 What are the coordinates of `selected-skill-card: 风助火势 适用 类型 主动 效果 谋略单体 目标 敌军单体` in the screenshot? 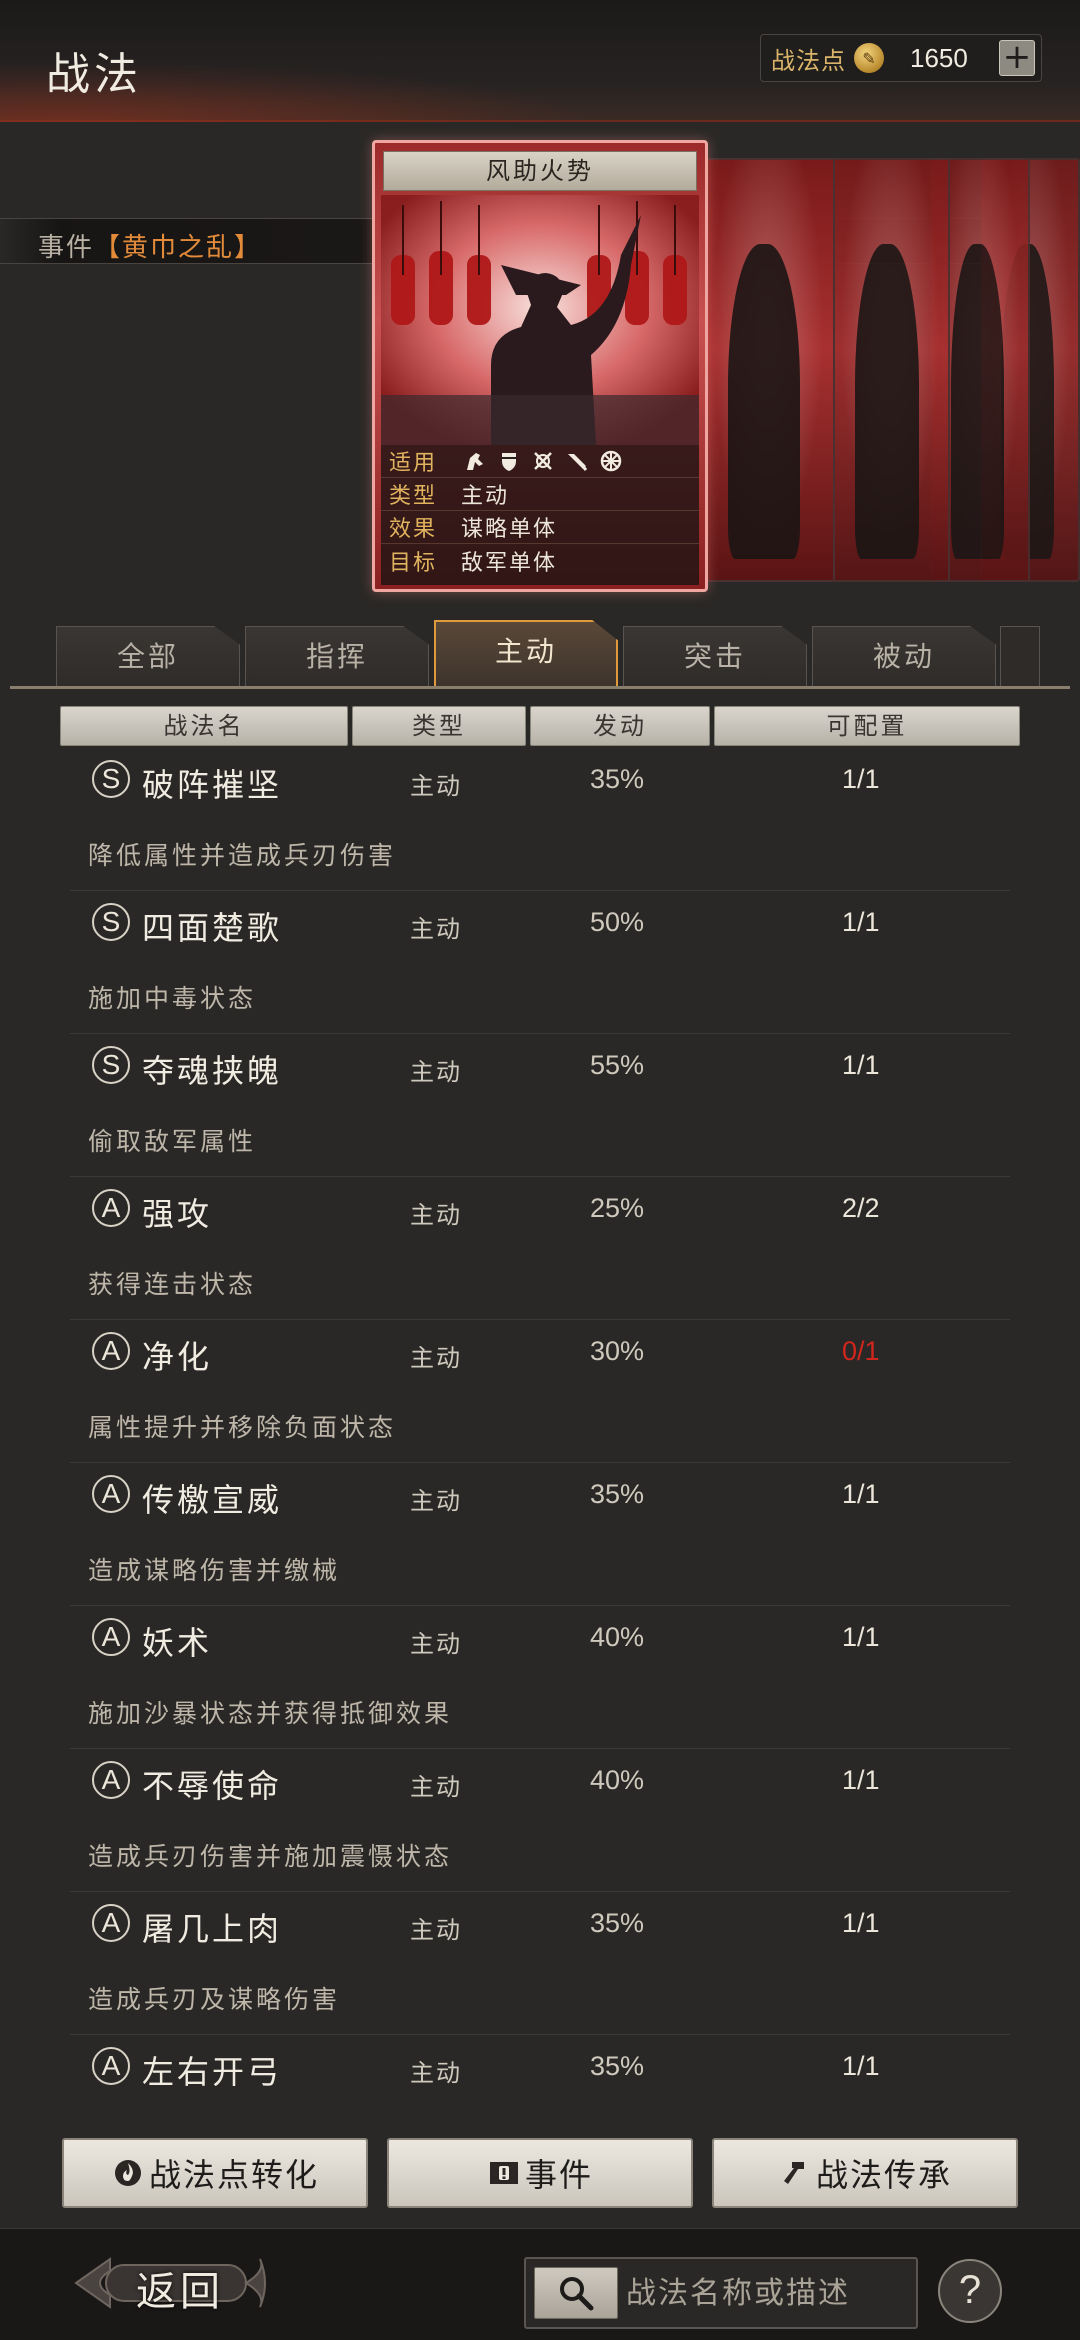 It's located at (540, 366).